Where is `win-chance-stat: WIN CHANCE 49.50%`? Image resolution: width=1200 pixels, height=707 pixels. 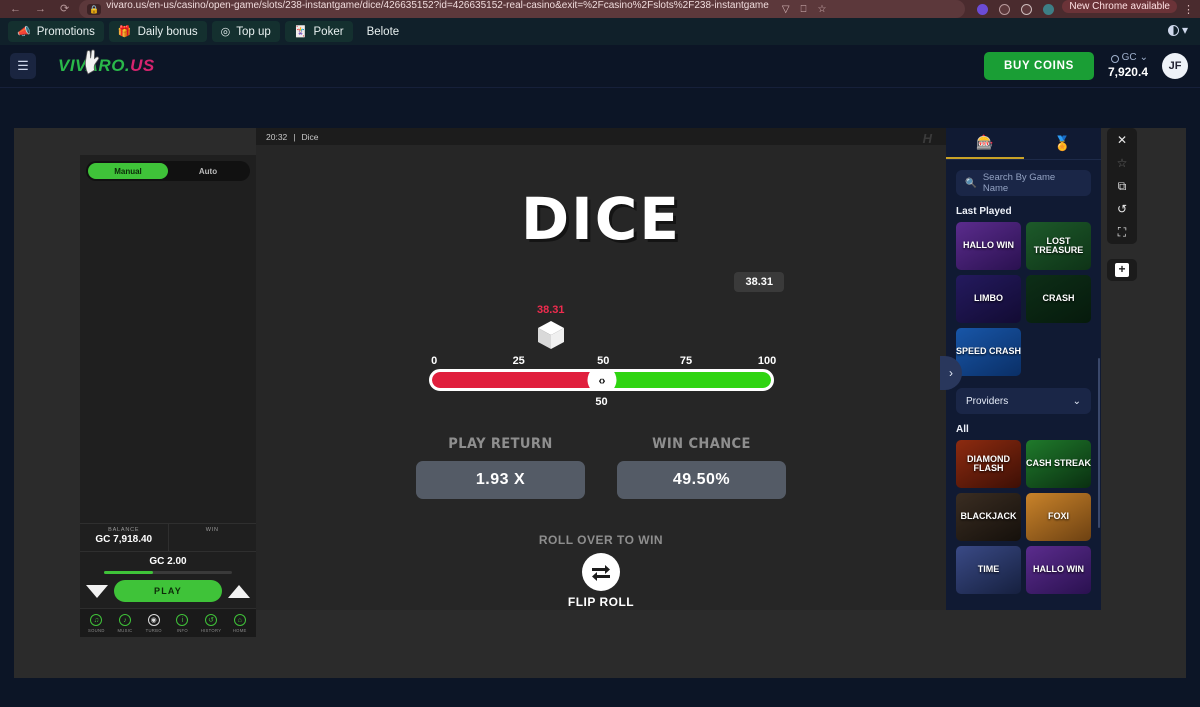 win-chance-stat: WIN CHANCE 49.50% is located at coordinates (701, 467).